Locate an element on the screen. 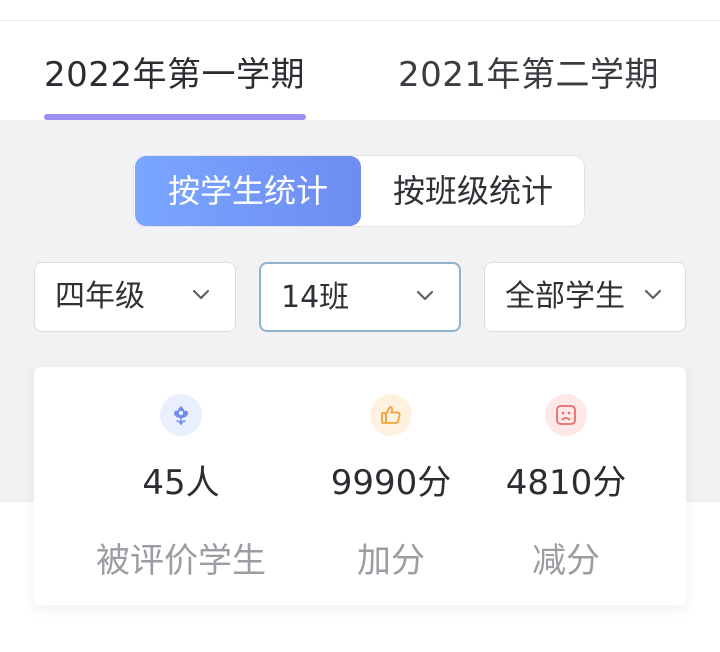 Image resolution: width=720 pixels, height=652 pixels. flower-icon is located at coordinates (181, 415).